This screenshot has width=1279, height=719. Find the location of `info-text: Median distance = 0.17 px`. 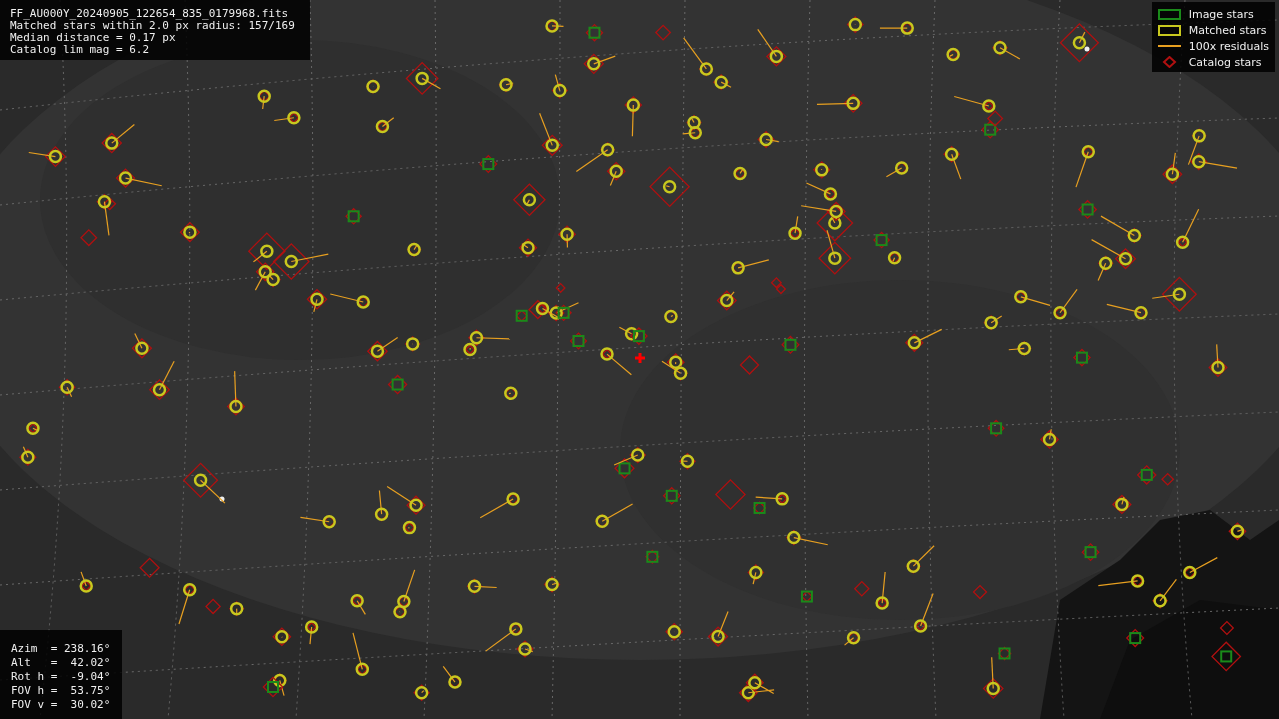

info-text: Median distance = 0.17 px is located at coordinates (93, 38).